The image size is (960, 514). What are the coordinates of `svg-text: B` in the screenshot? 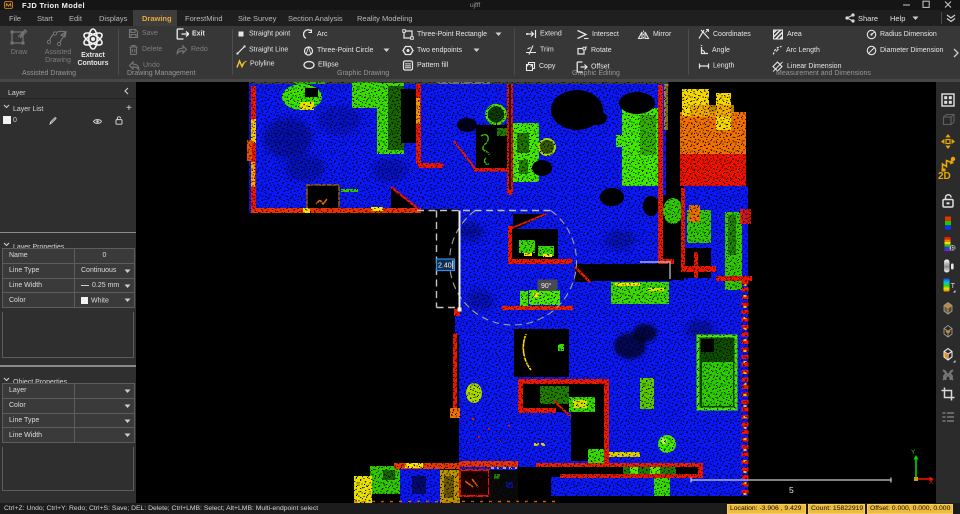 It's located at (953, 249).